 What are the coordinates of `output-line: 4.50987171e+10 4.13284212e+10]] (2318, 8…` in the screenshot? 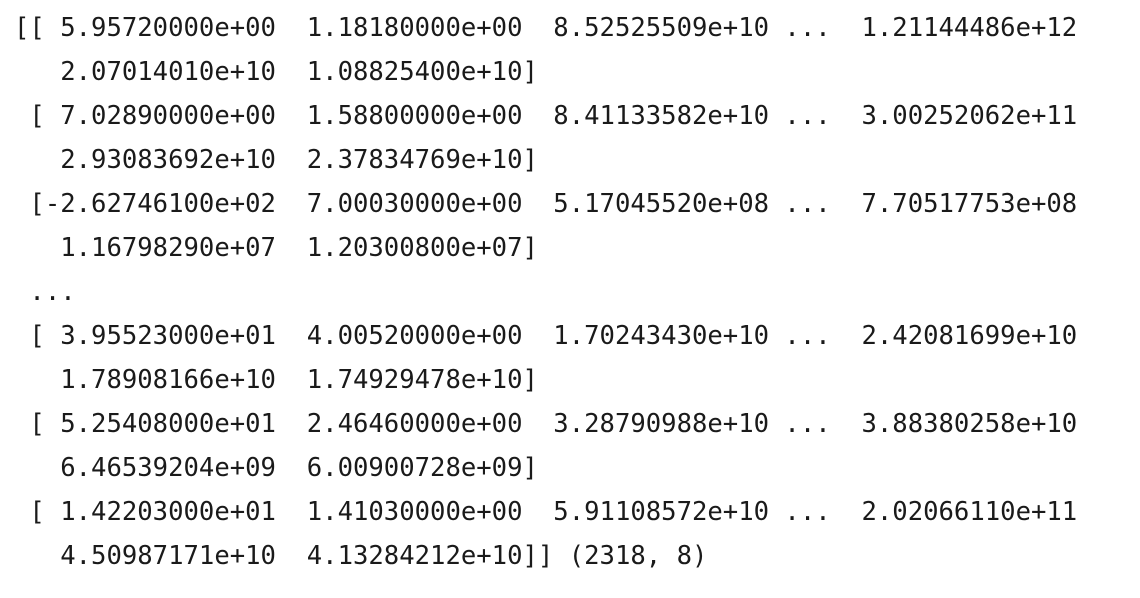 It's located at (361, 556).